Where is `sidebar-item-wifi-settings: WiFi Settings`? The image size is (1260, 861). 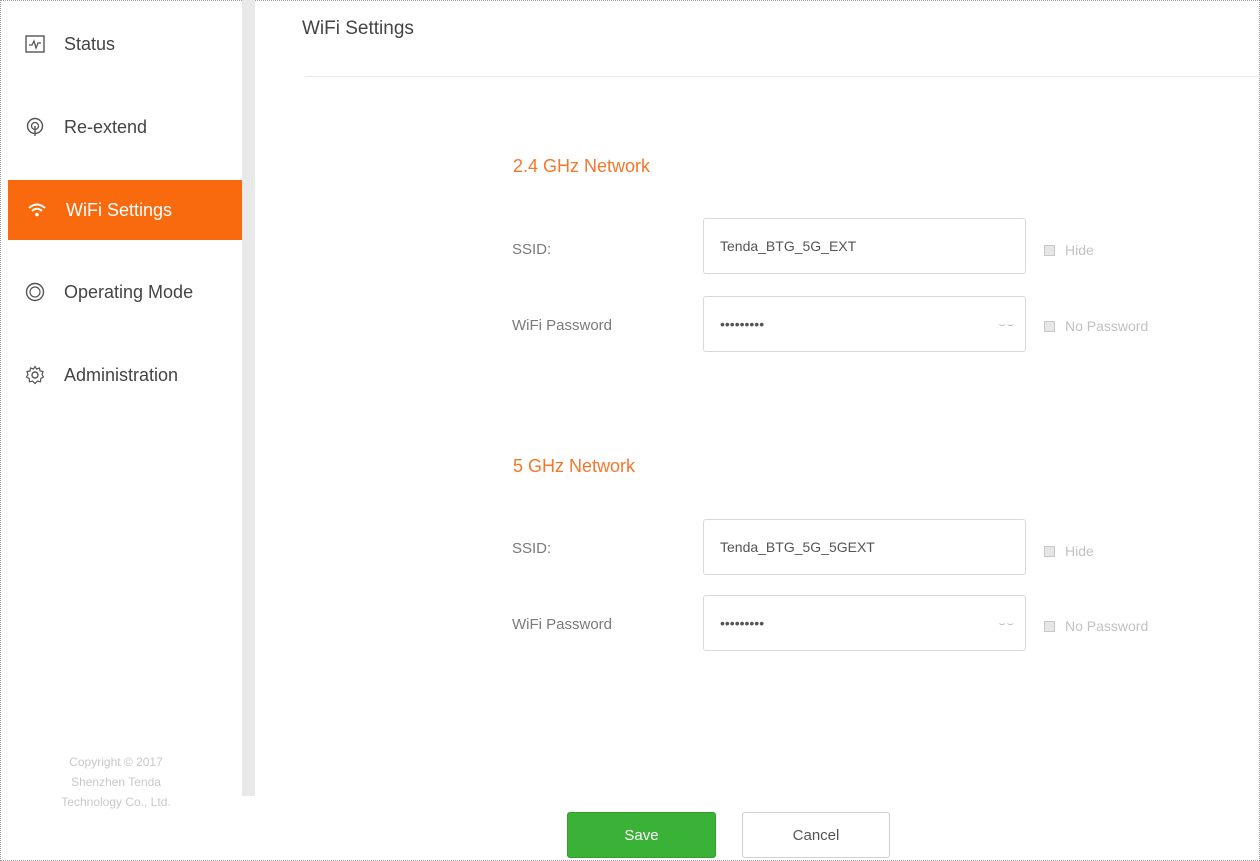
sidebar-item-wifi-settings: WiFi Settings is located at coordinates (125, 210).